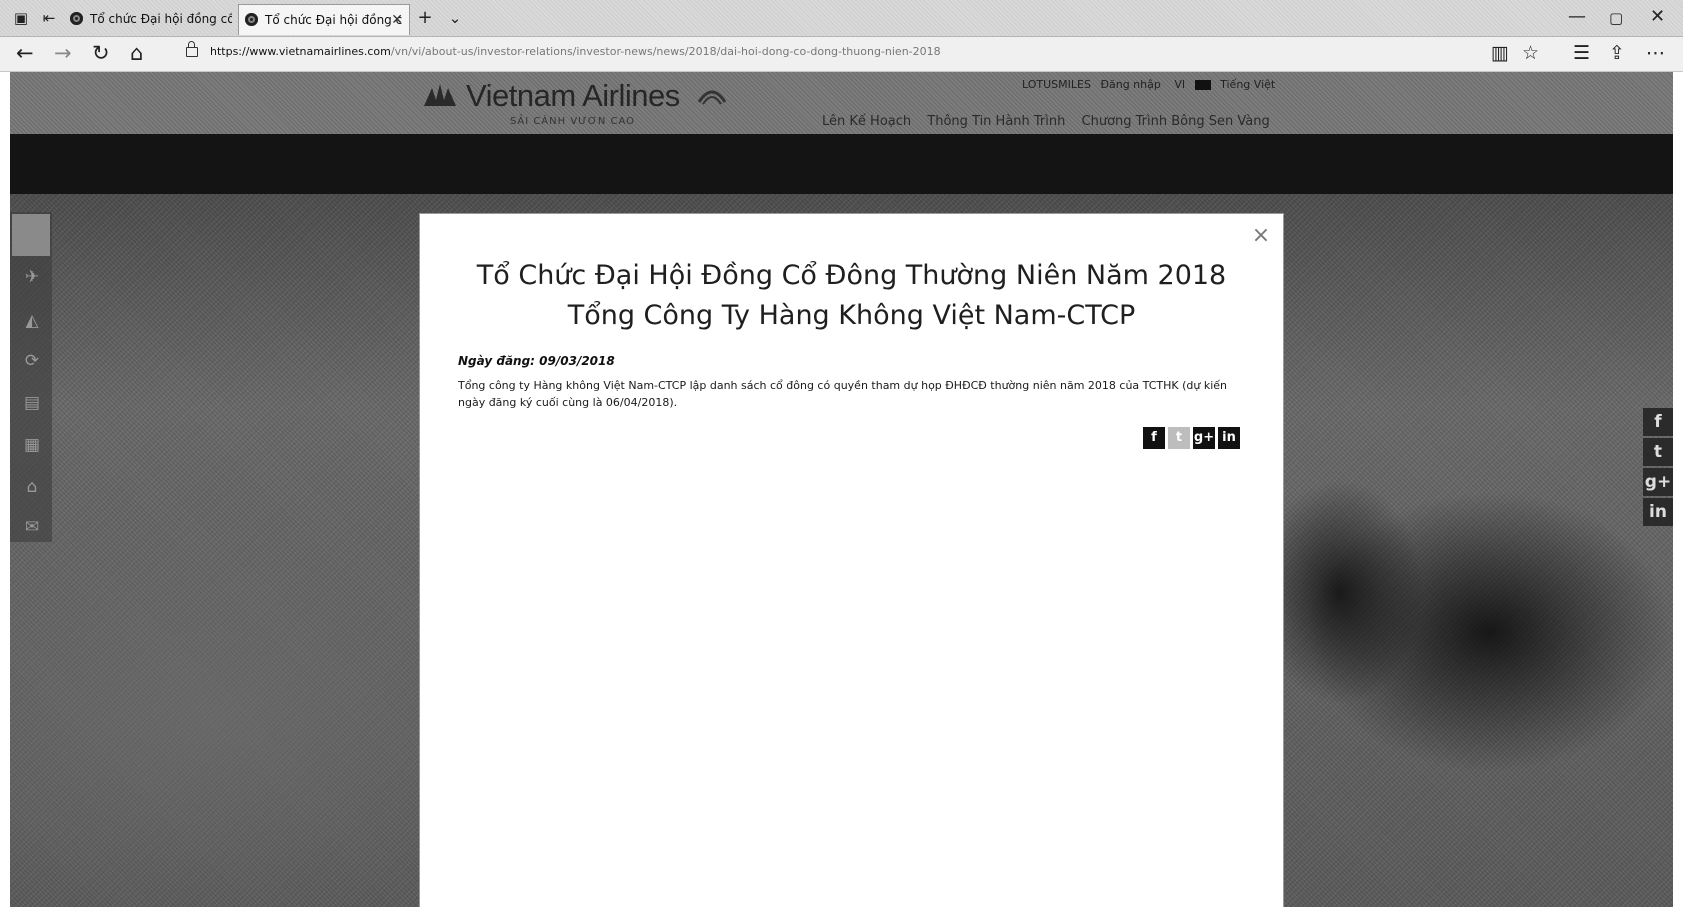 This screenshot has width=1683, height=907. Describe the element at coordinates (455, 18) in the screenshot. I see `tab-menu-chevron-icon: ⌄` at that location.